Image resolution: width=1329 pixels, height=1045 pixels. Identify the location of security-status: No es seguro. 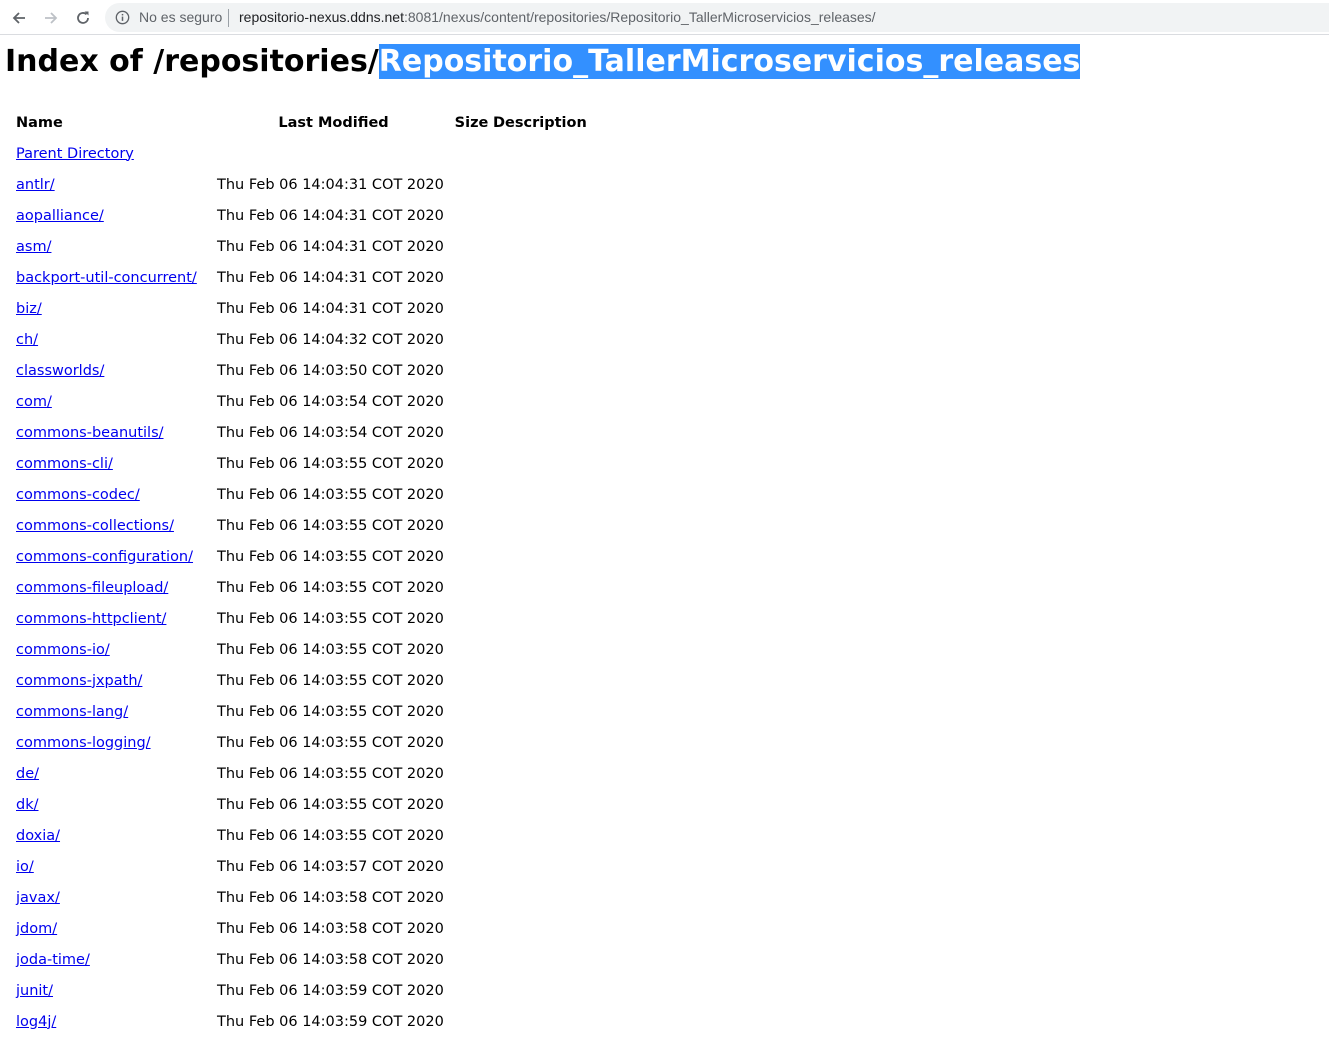
(180, 17).